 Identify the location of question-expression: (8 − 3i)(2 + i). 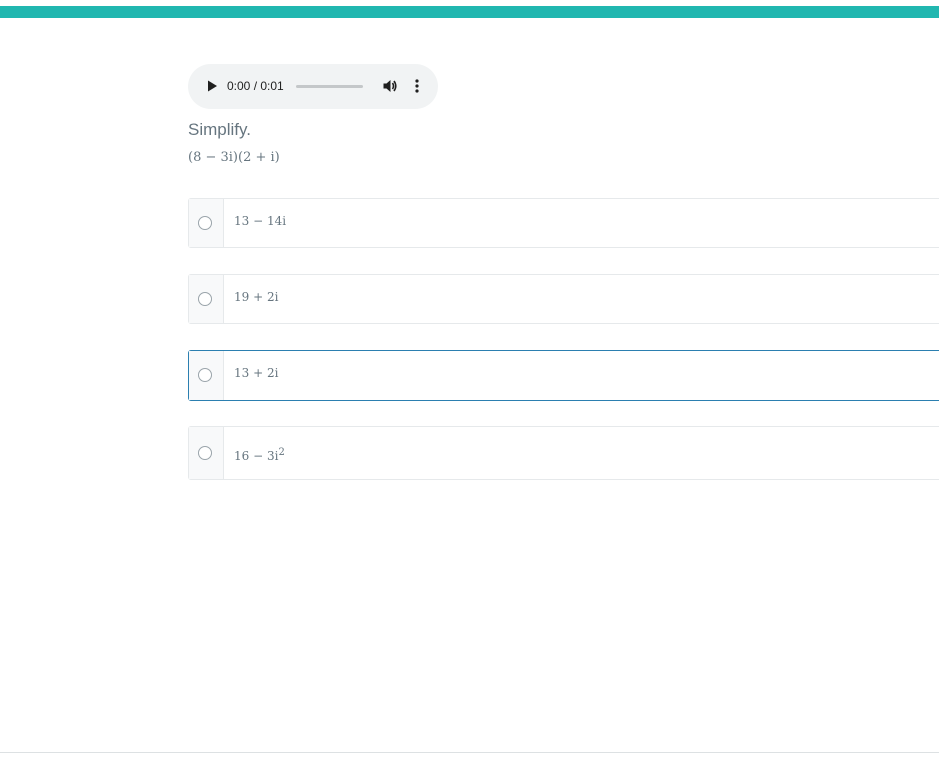
(234, 157).